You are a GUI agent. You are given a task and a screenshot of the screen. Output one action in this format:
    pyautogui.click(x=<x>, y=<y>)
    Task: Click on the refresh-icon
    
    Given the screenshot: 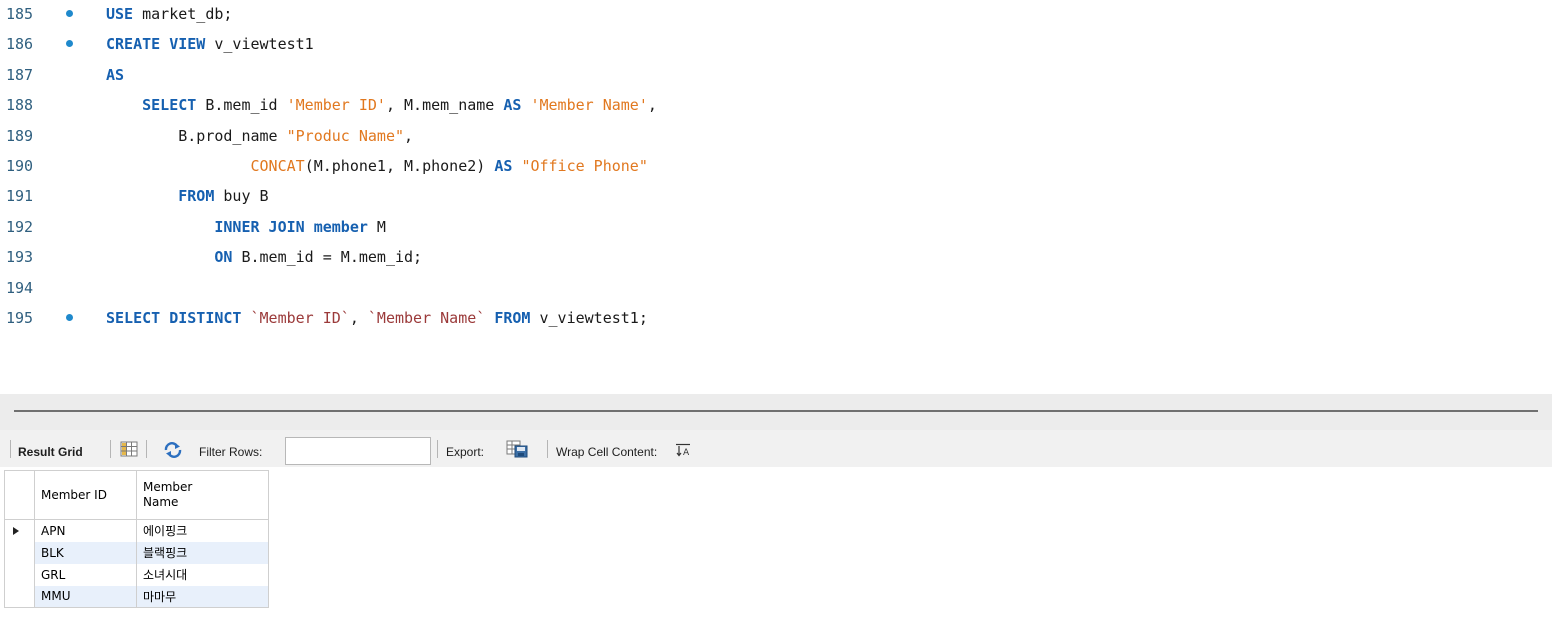 What is the action you would take?
    pyautogui.click(x=173, y=451)
    